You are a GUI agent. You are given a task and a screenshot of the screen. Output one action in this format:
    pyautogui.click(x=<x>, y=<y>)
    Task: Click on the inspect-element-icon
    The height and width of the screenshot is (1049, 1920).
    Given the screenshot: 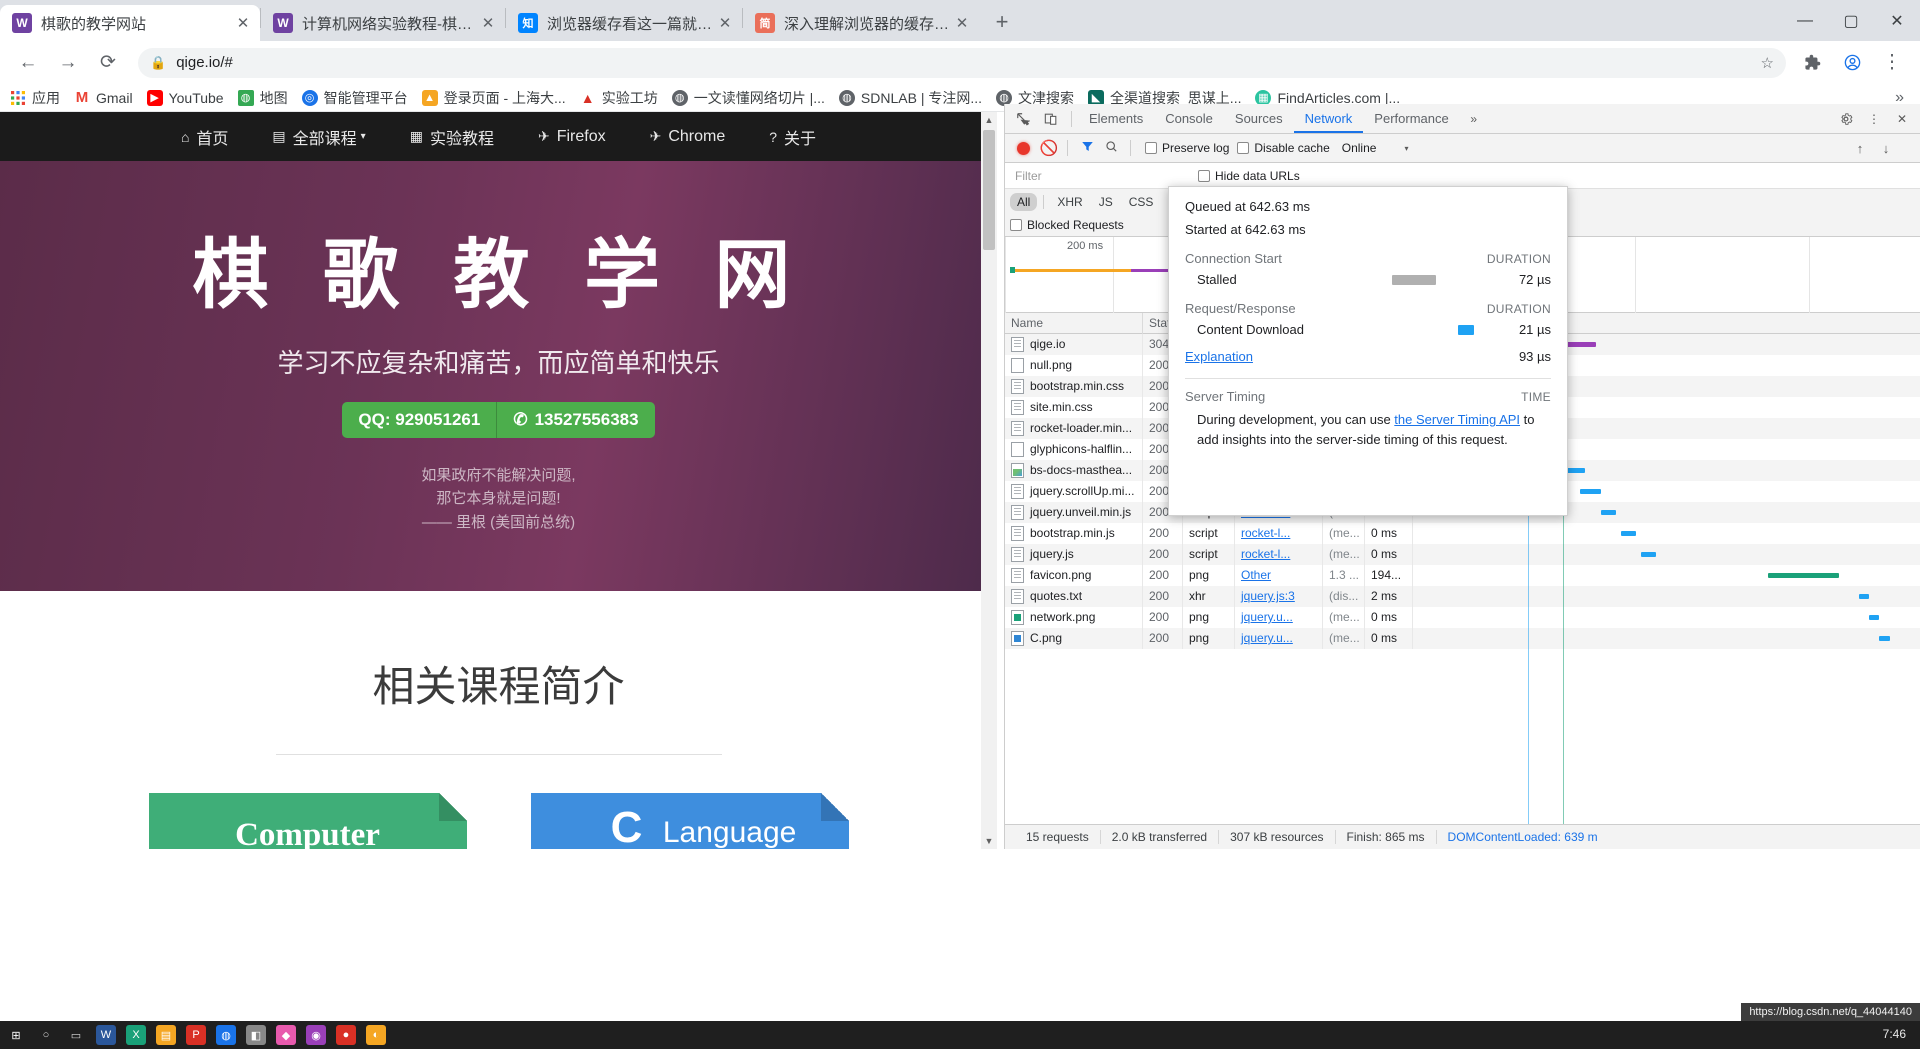 What is the action you would take?
    pyautogui.click(x=1023, y=119)
    